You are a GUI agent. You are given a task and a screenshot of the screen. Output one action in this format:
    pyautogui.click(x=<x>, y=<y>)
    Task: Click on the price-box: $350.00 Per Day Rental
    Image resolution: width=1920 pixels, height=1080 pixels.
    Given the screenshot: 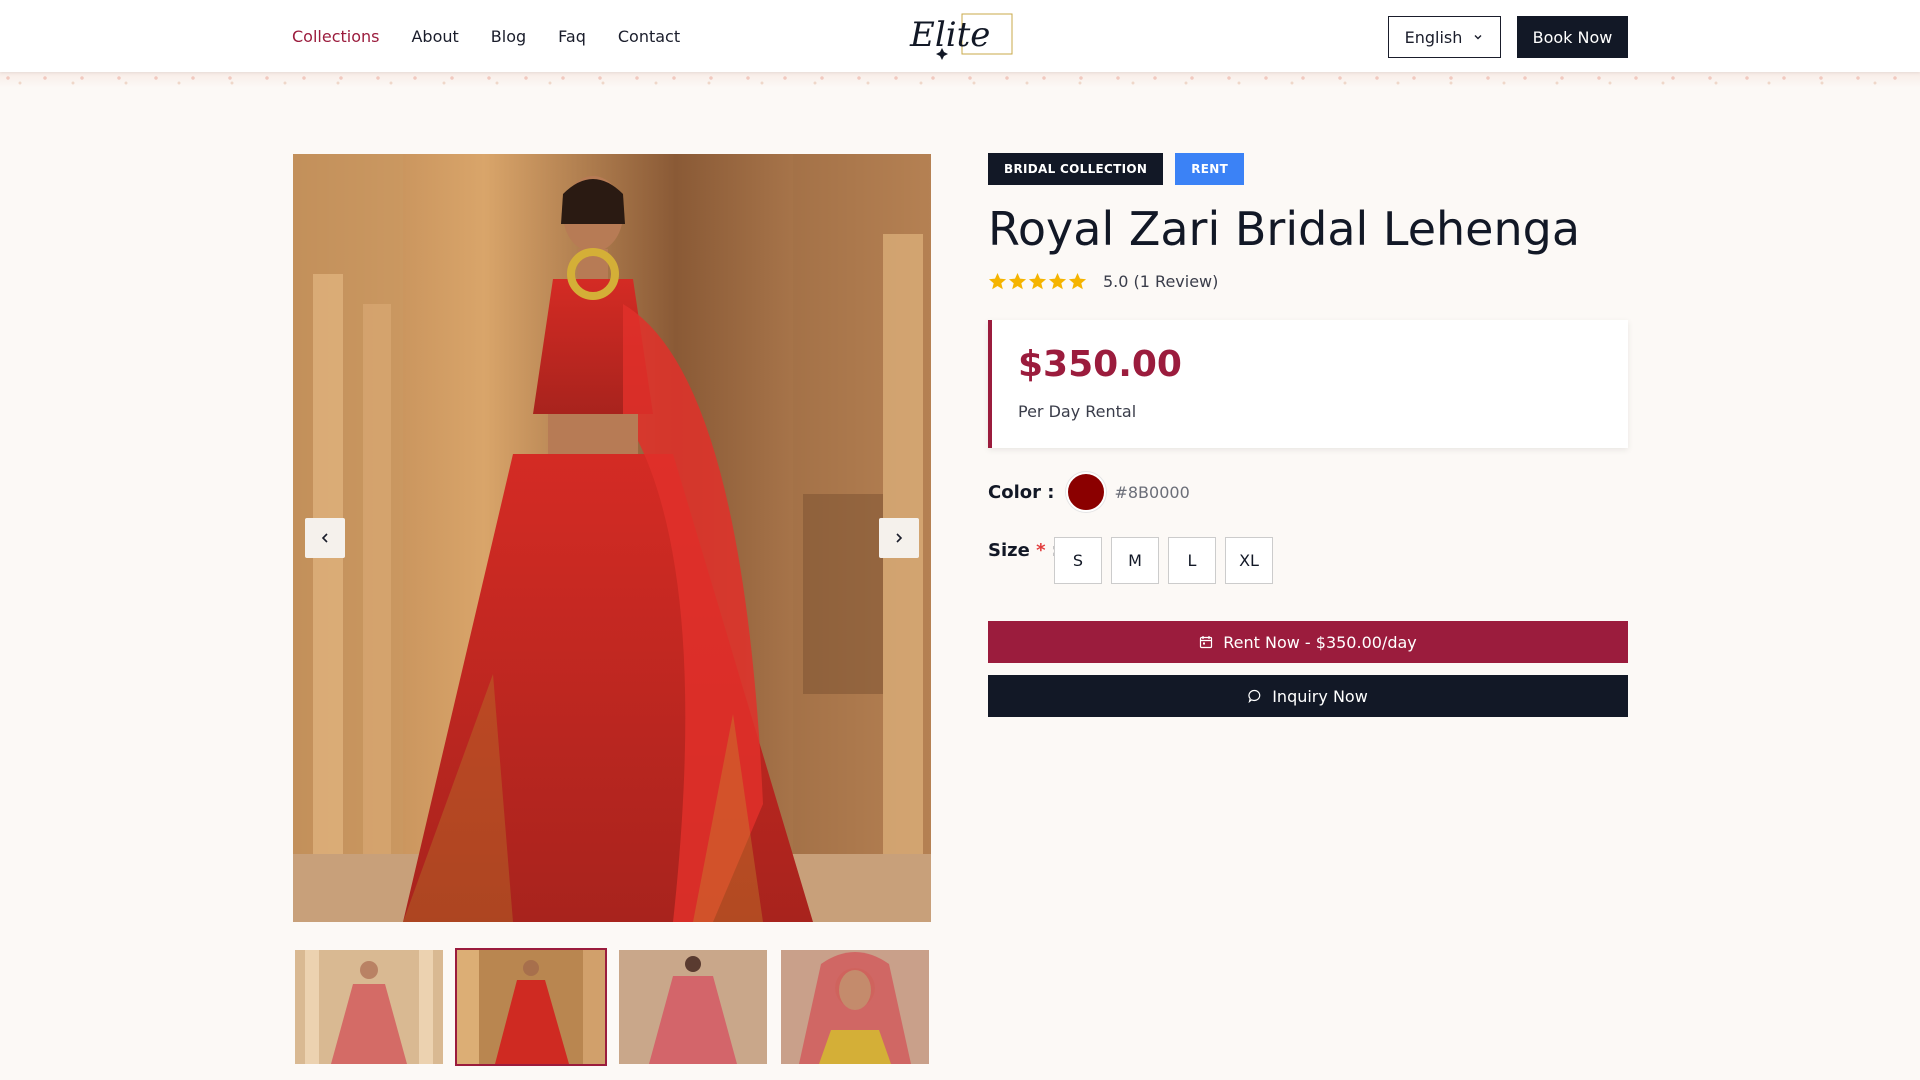 What is the action you would take?
    pyautogui.click(x=1308, y=384)
    